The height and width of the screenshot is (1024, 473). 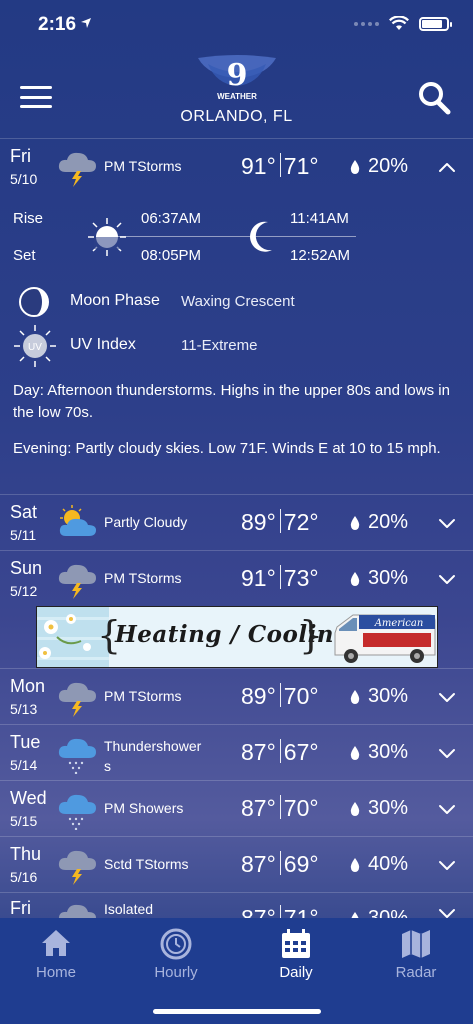 I want to click on uv-icon-text: UV, so click(x=35, y=347).